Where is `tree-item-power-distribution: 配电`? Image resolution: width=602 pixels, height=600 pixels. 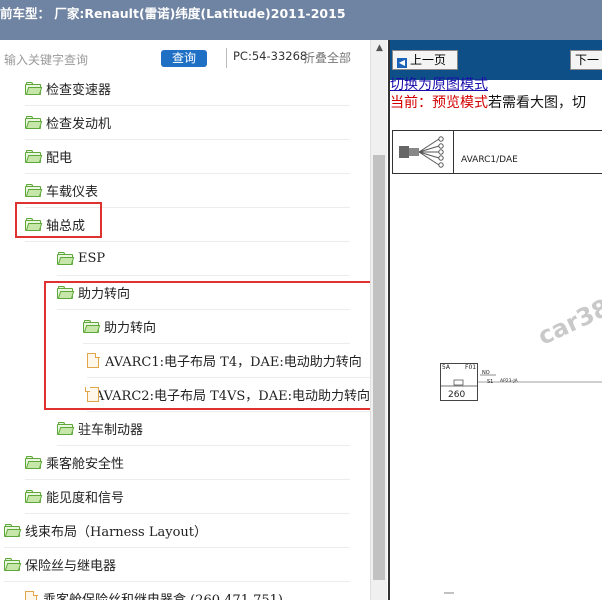 tree-item-power-distribution: 配电 is located at coordinates (187, 157).